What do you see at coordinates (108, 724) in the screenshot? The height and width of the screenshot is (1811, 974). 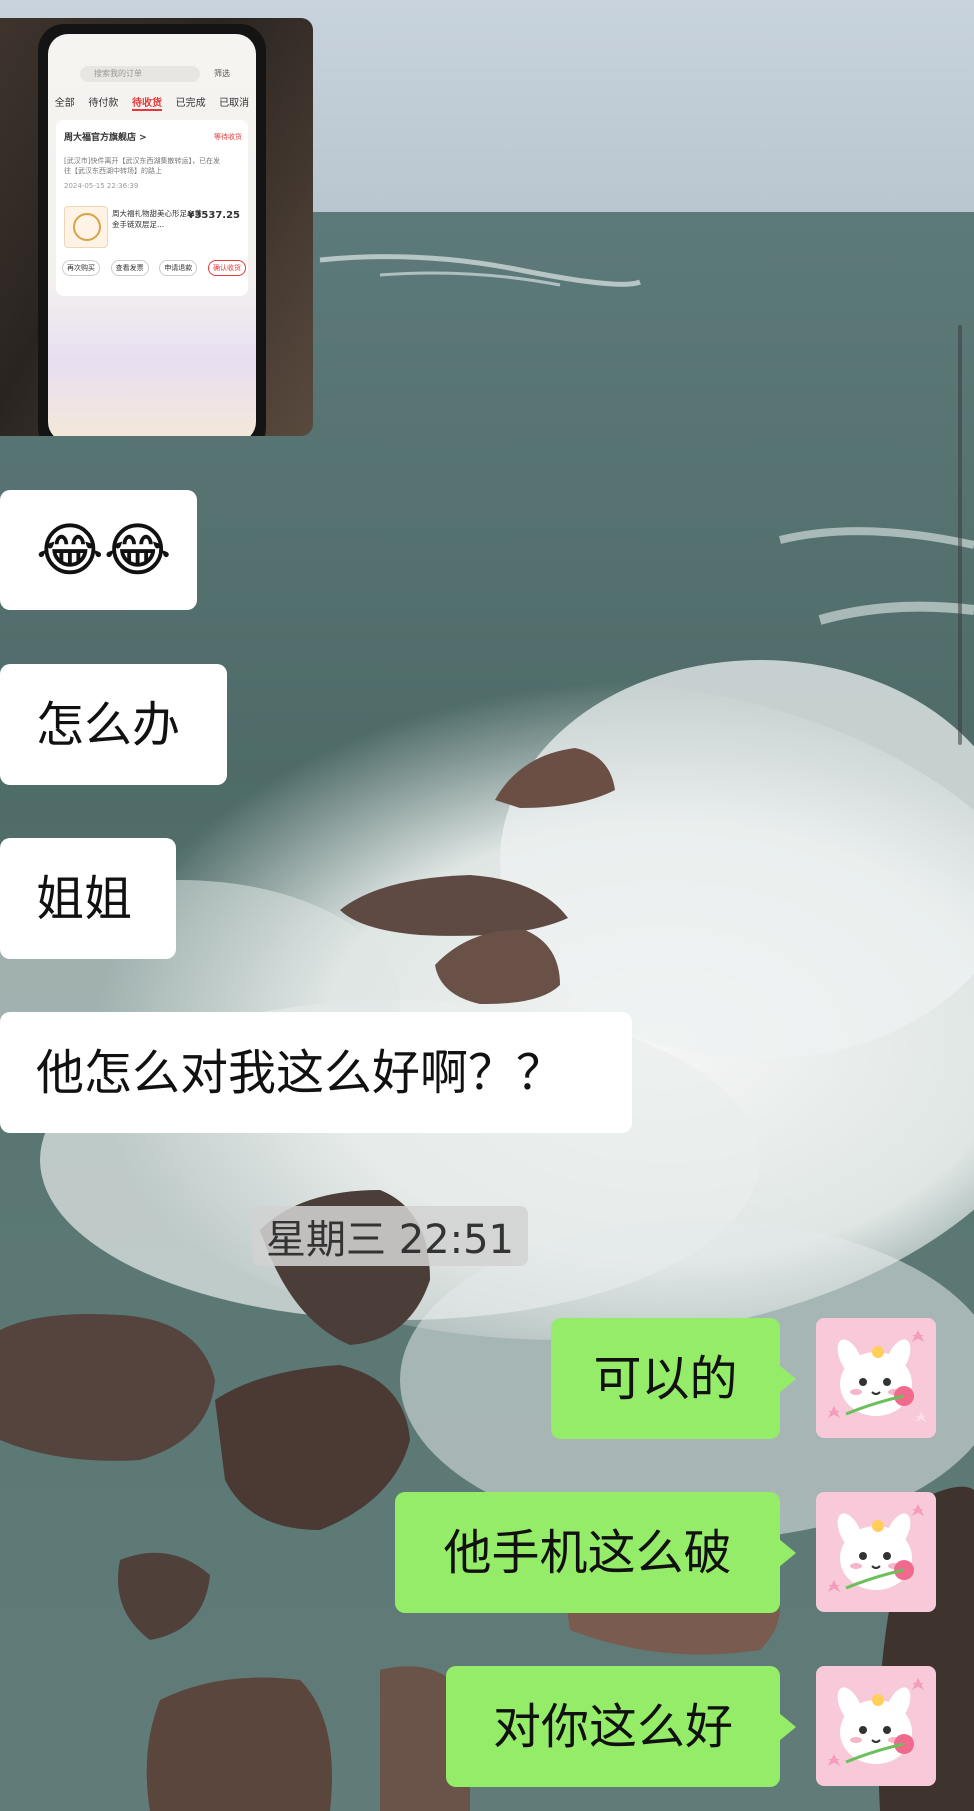 I see `message-text: 怎么办` at bounding box center [108, 724].